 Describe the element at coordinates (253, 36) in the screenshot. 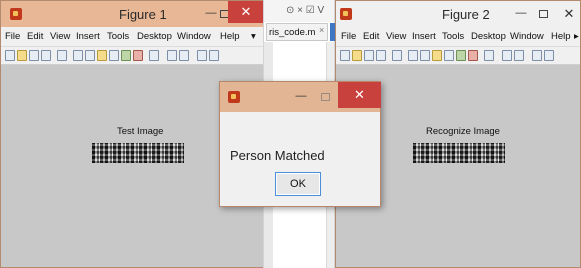

I see `menu-more-icon: ▾` at that location.